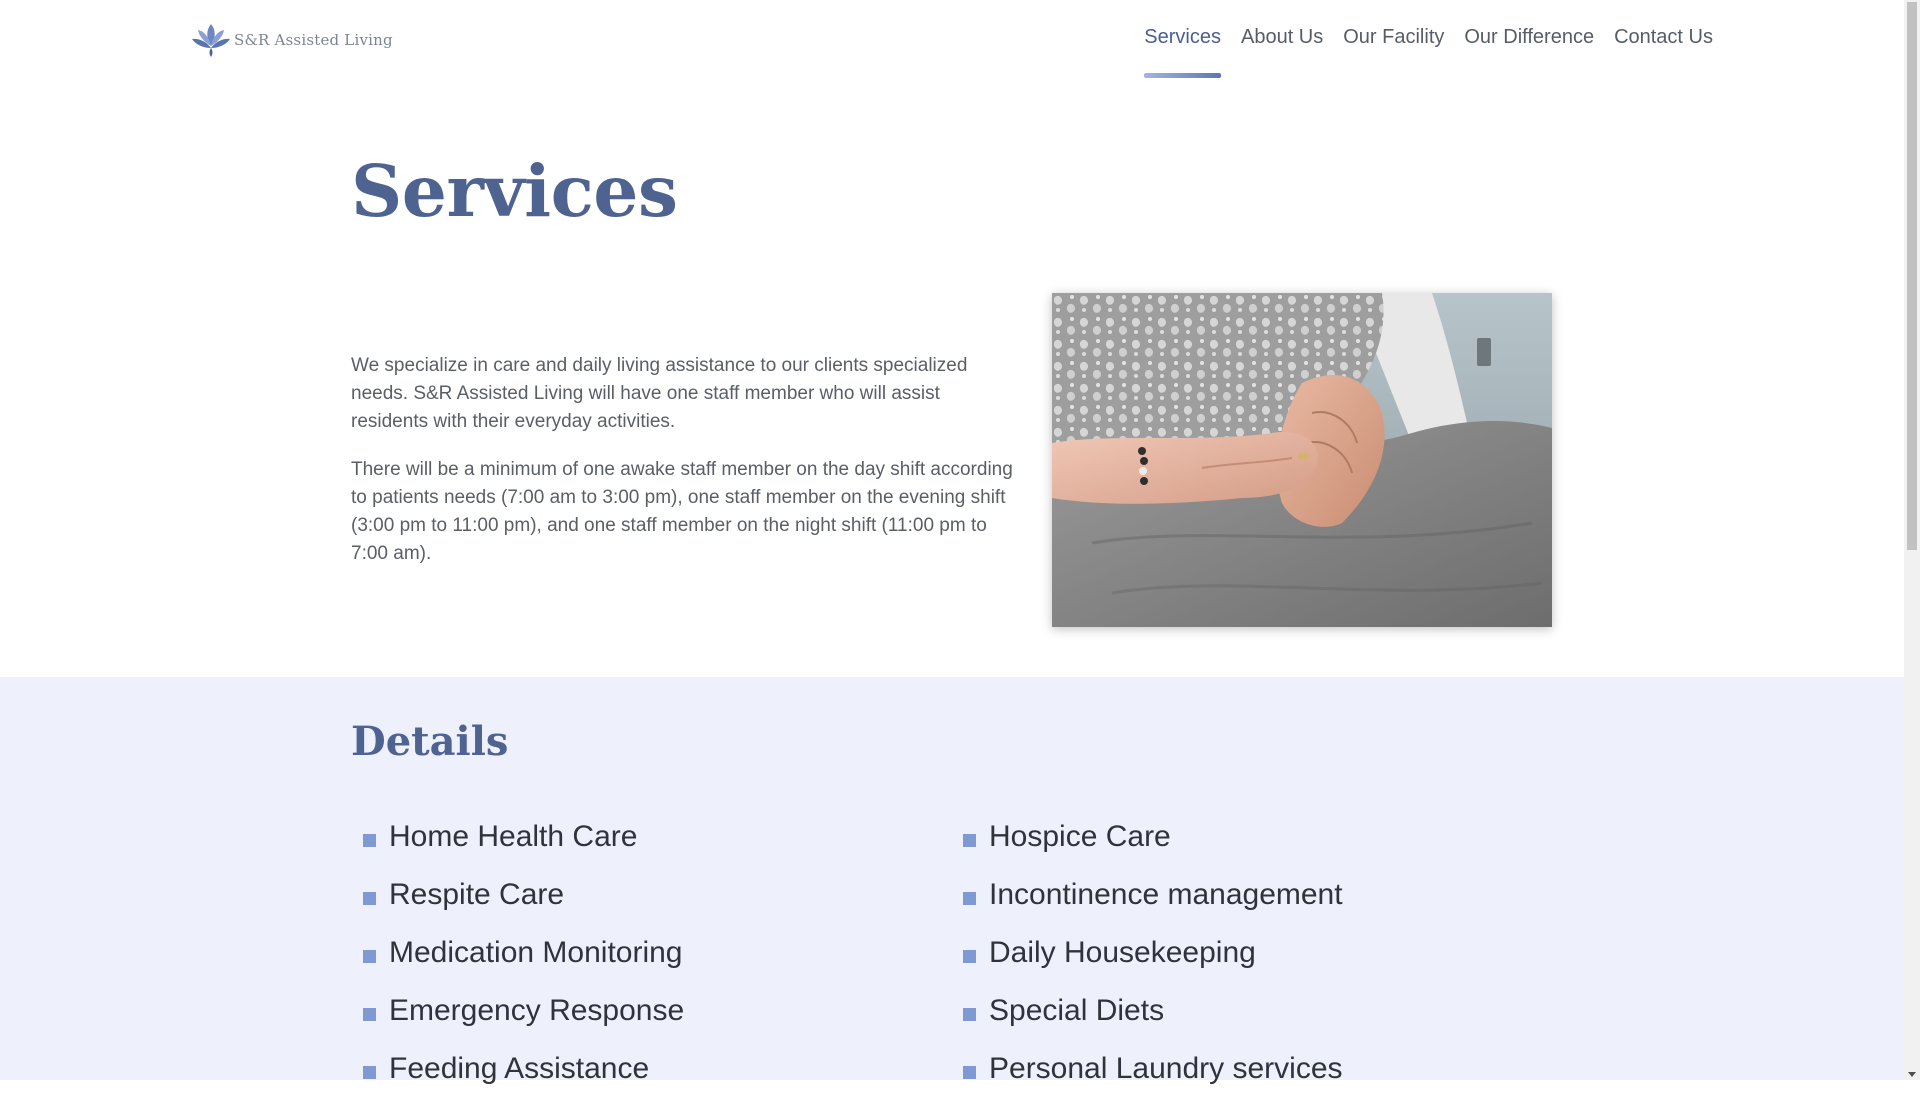 The height and width of the screenshot is (1098, 1920). I want to click on scroll-down-arrow-icon, so click(1912, 1074).